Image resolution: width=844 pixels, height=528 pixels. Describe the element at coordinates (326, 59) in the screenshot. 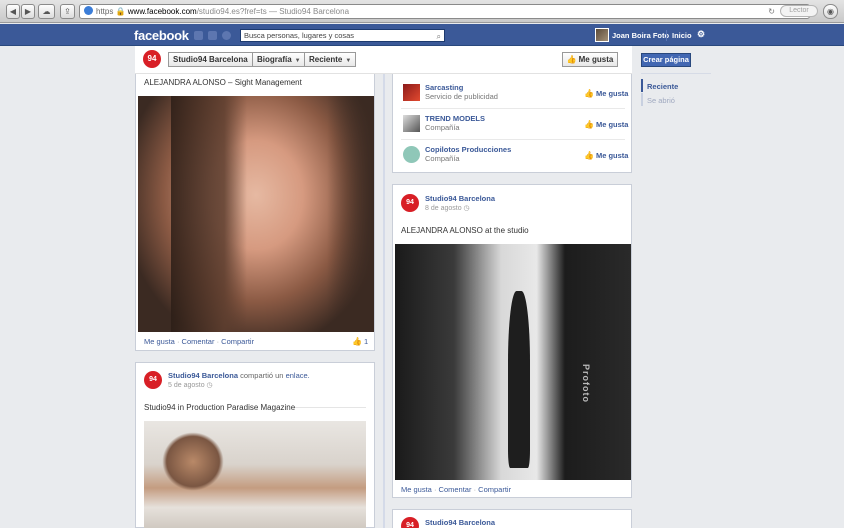

I see `recent-label: Reciente` at that location.